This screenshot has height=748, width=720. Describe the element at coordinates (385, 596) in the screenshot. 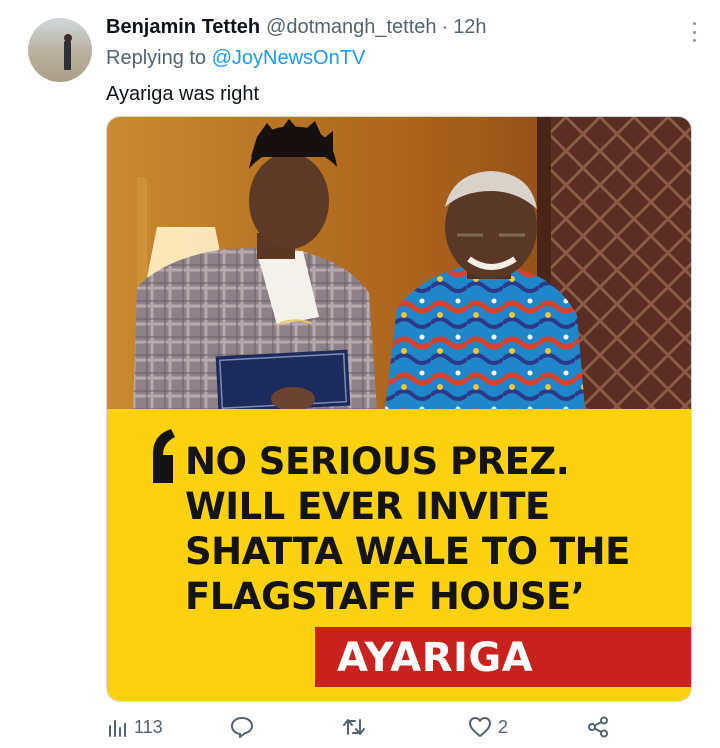

I see `headline-line: FLAGSTAFF HOUSE’` at that location.